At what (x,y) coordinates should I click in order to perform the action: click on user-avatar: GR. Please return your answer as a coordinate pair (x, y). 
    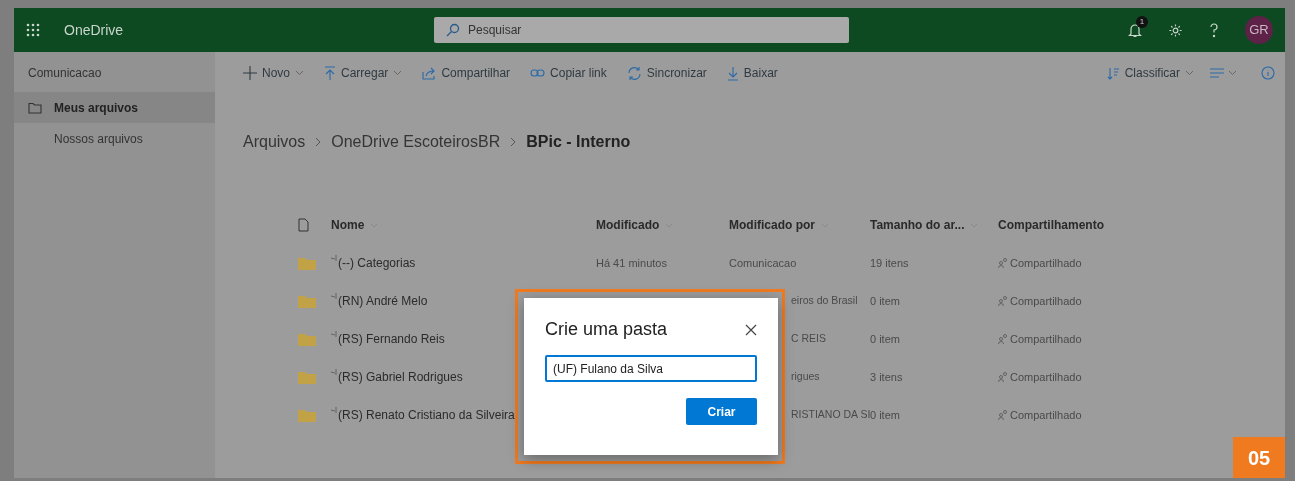
    Looking at the image, I should click on (1259, 30).